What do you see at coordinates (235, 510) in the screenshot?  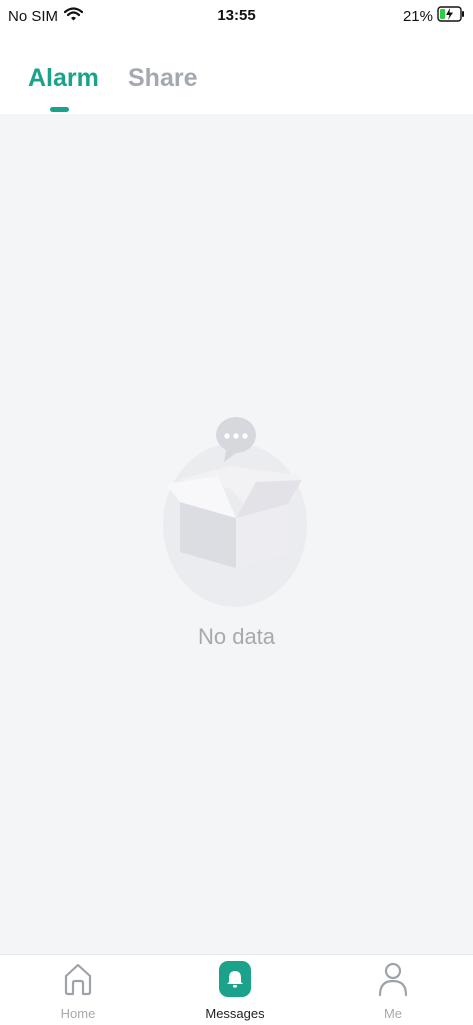 I see `empty-box-icon` at bounding box center [235, 510].